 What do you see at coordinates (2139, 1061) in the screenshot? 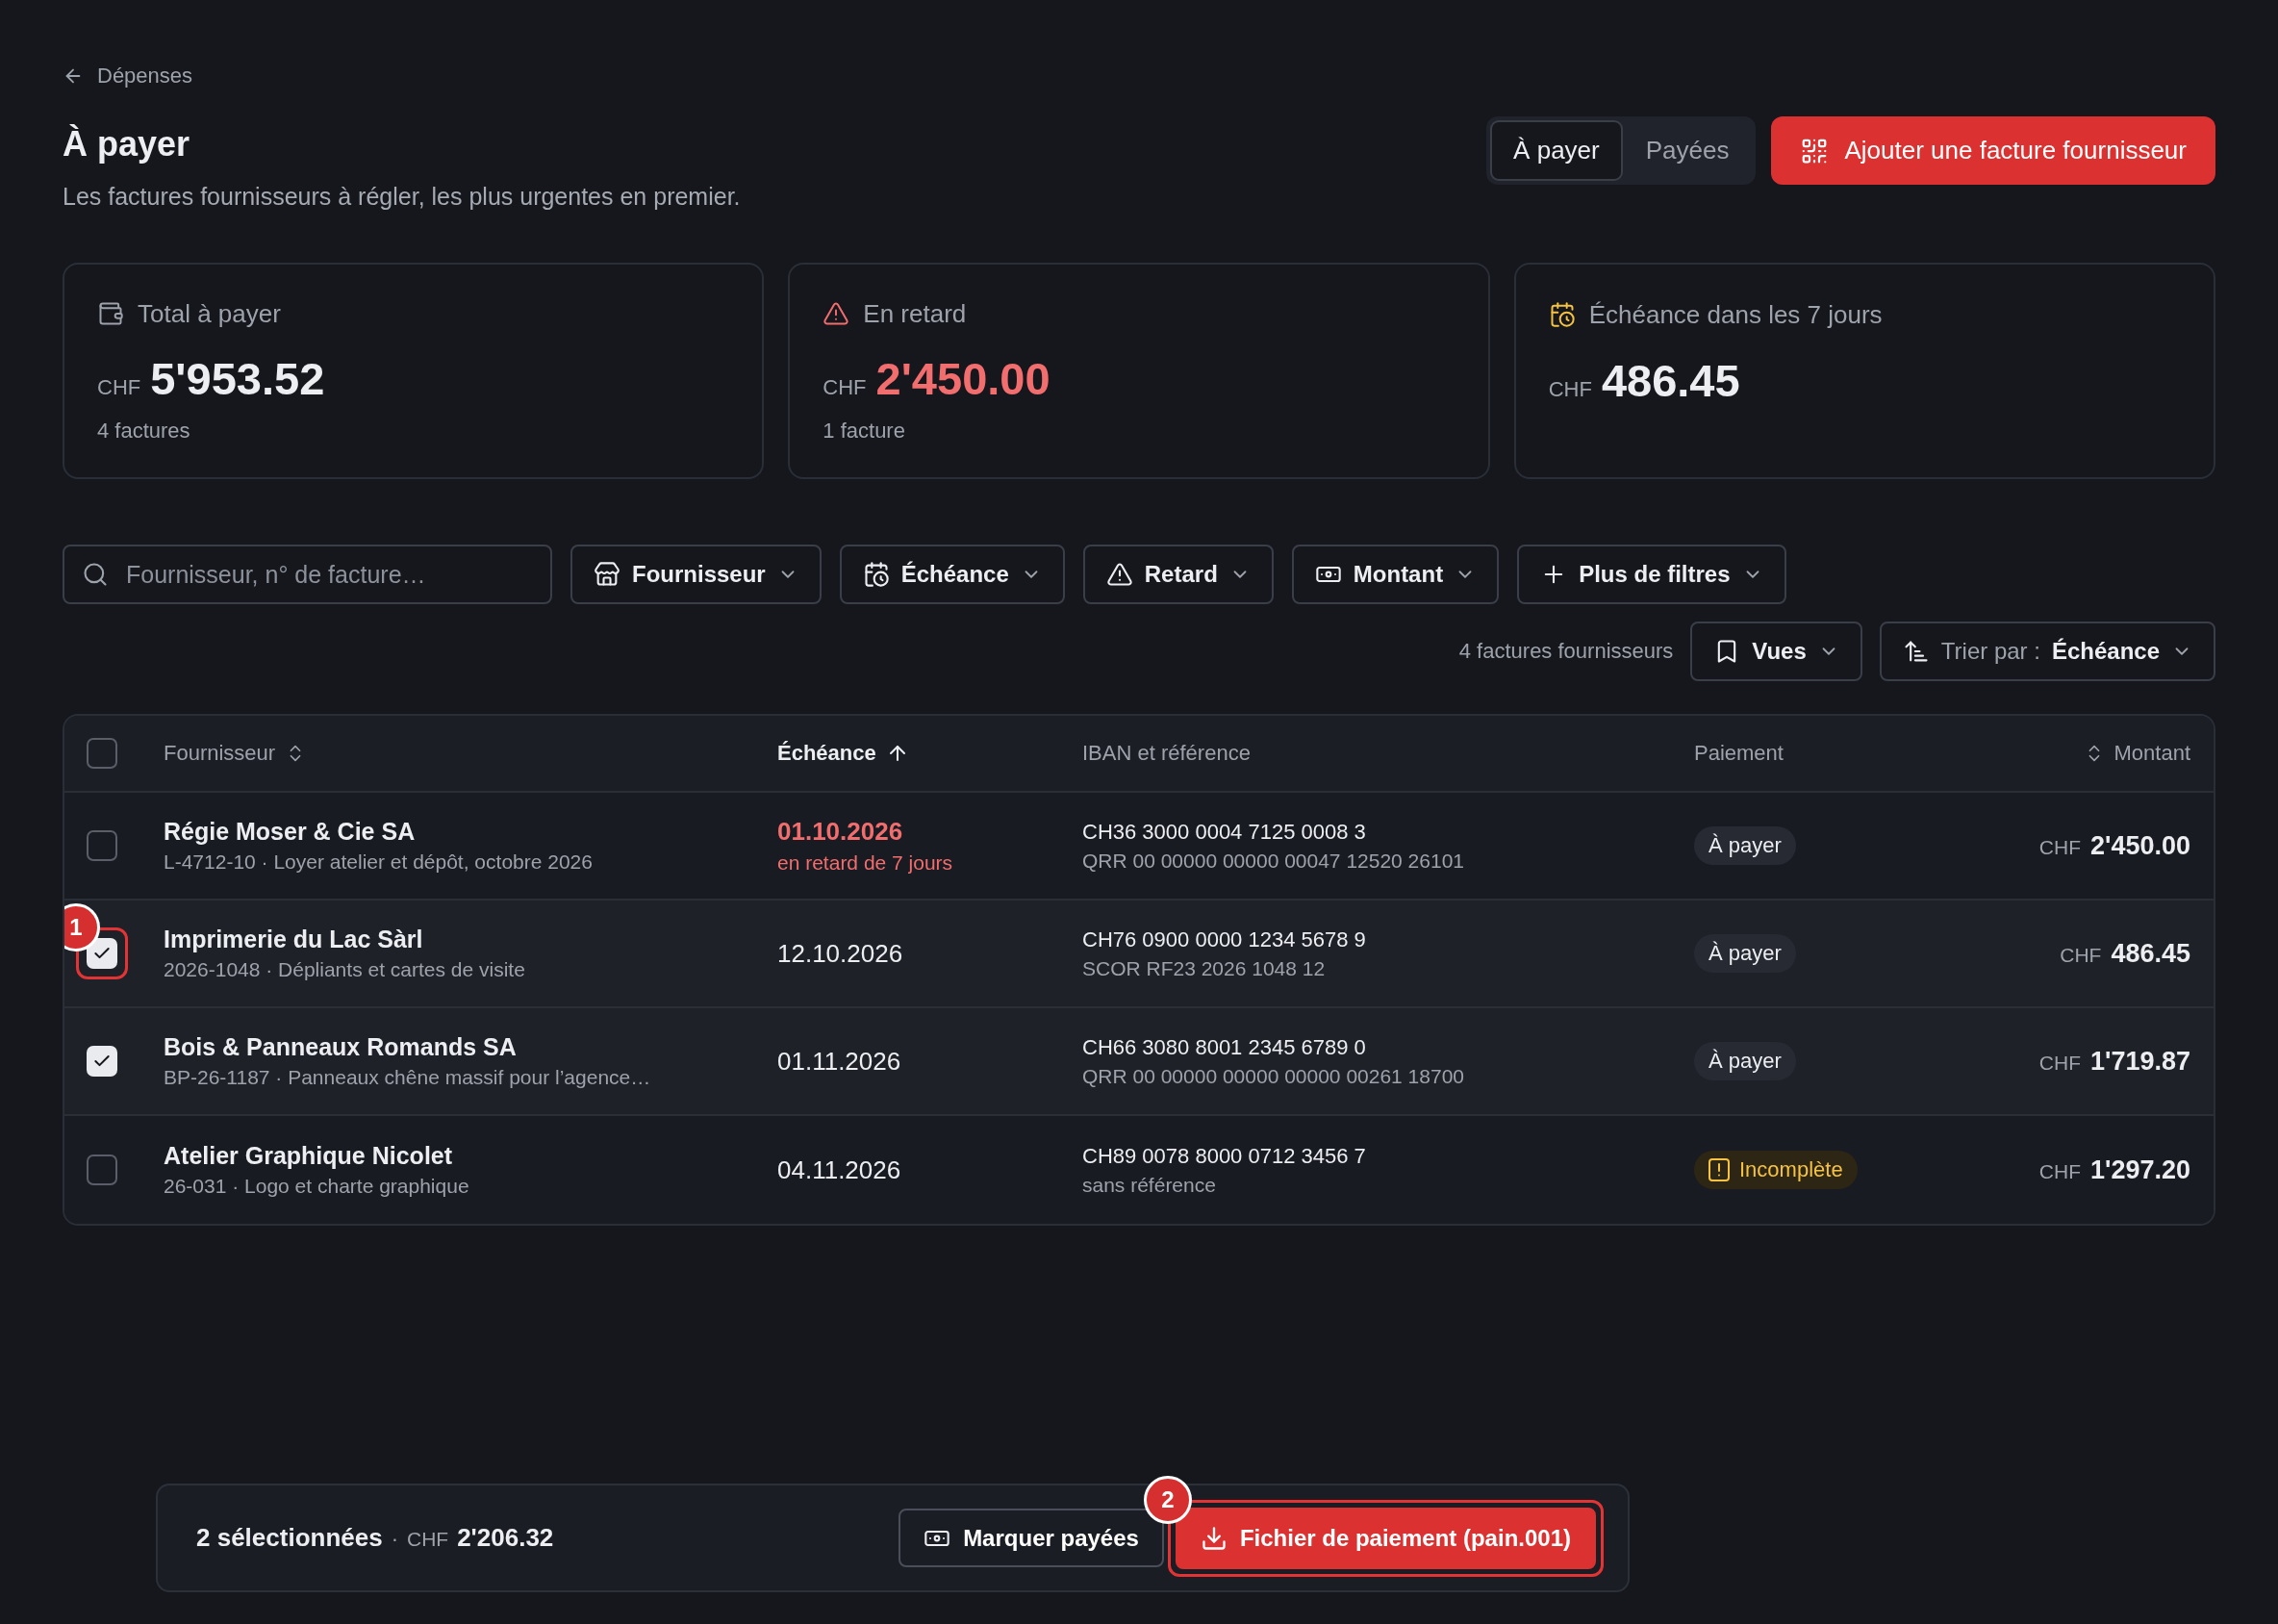
I see `amount: 1'719.87` at bounding box center [2139, 1061].